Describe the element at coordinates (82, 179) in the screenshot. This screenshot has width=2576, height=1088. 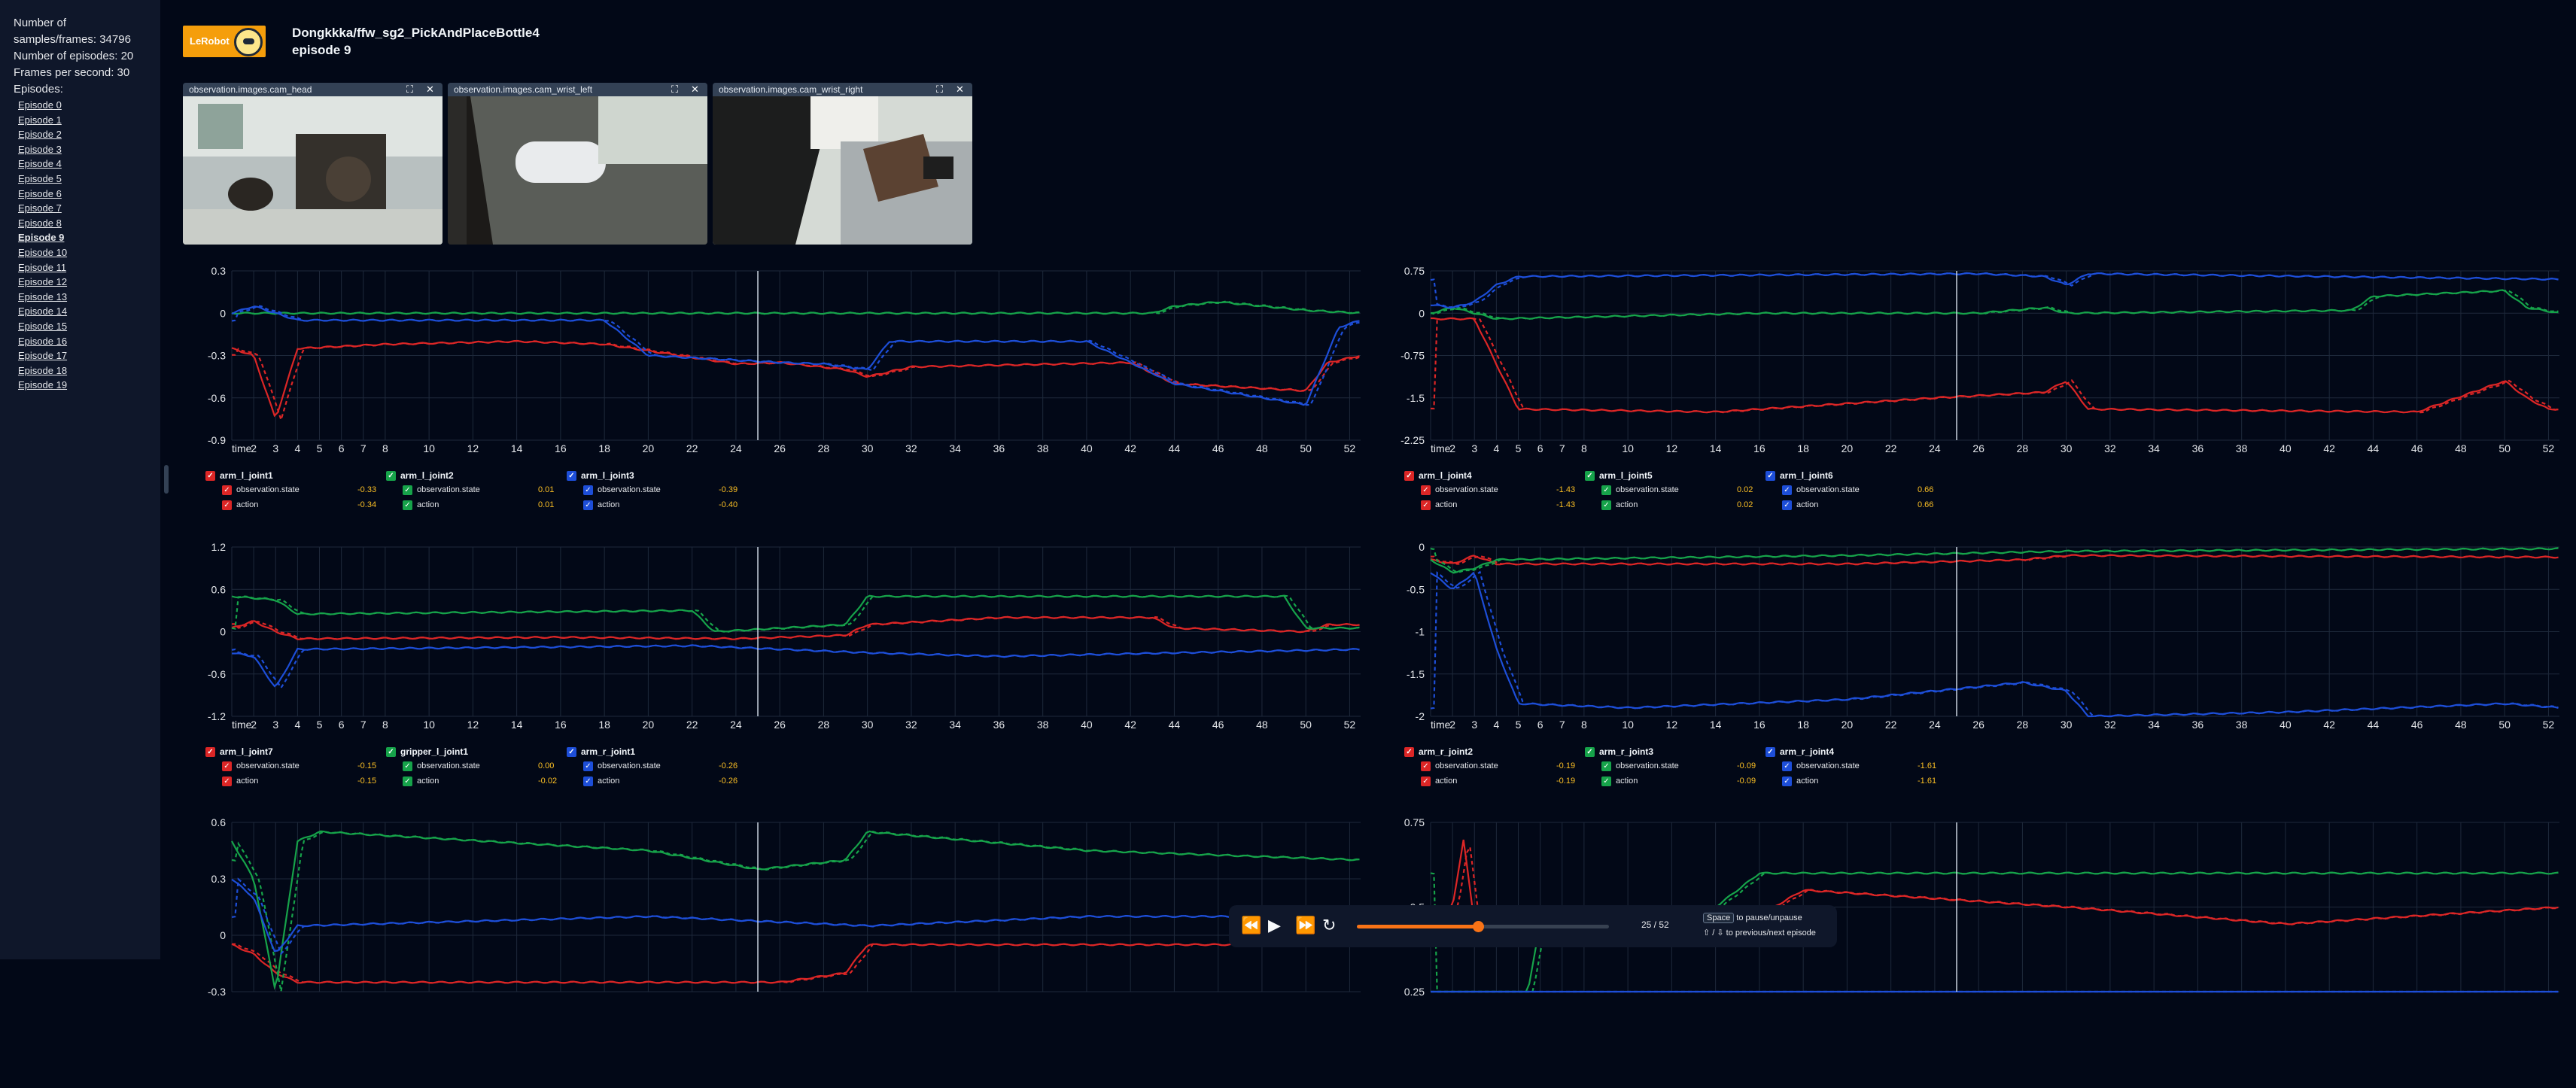
I see `episode-link: Episode 5` at that location.